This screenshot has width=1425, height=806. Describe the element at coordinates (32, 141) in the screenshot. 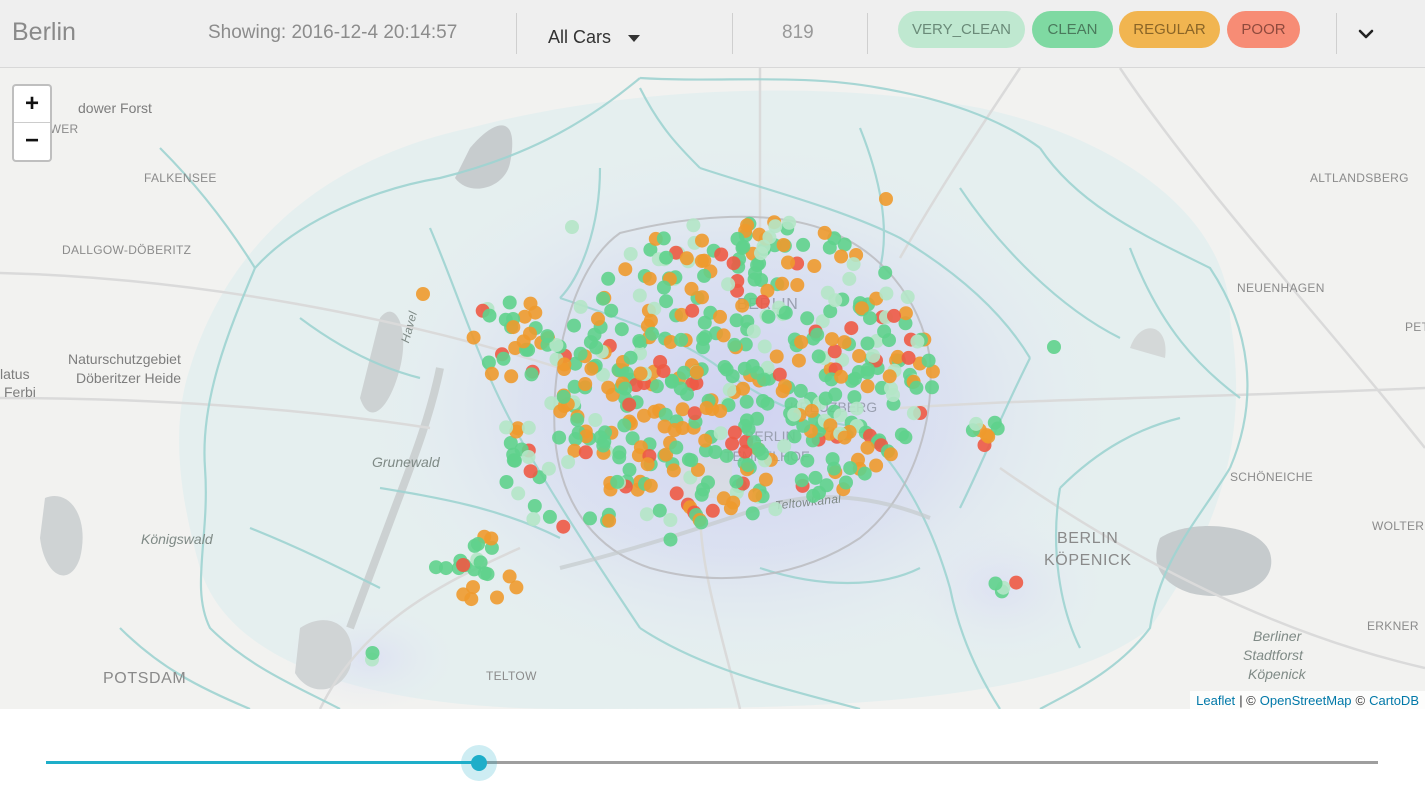

I see `zoom-out-button: −` at that location.